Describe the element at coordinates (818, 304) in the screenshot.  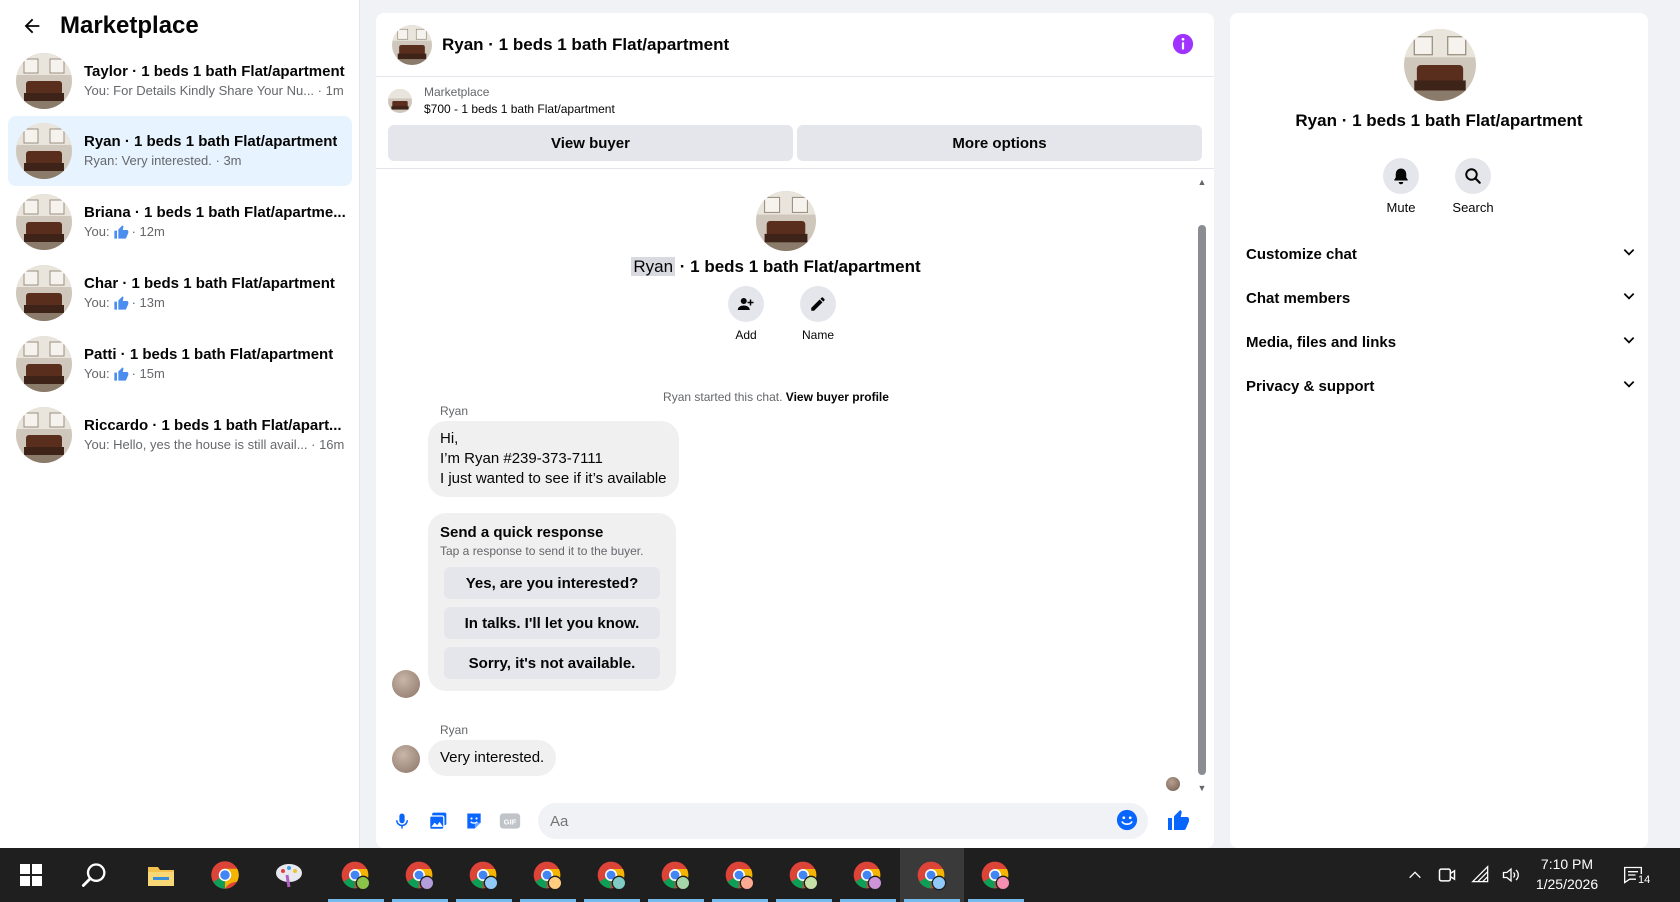
I see `pencil-icon` at that location.